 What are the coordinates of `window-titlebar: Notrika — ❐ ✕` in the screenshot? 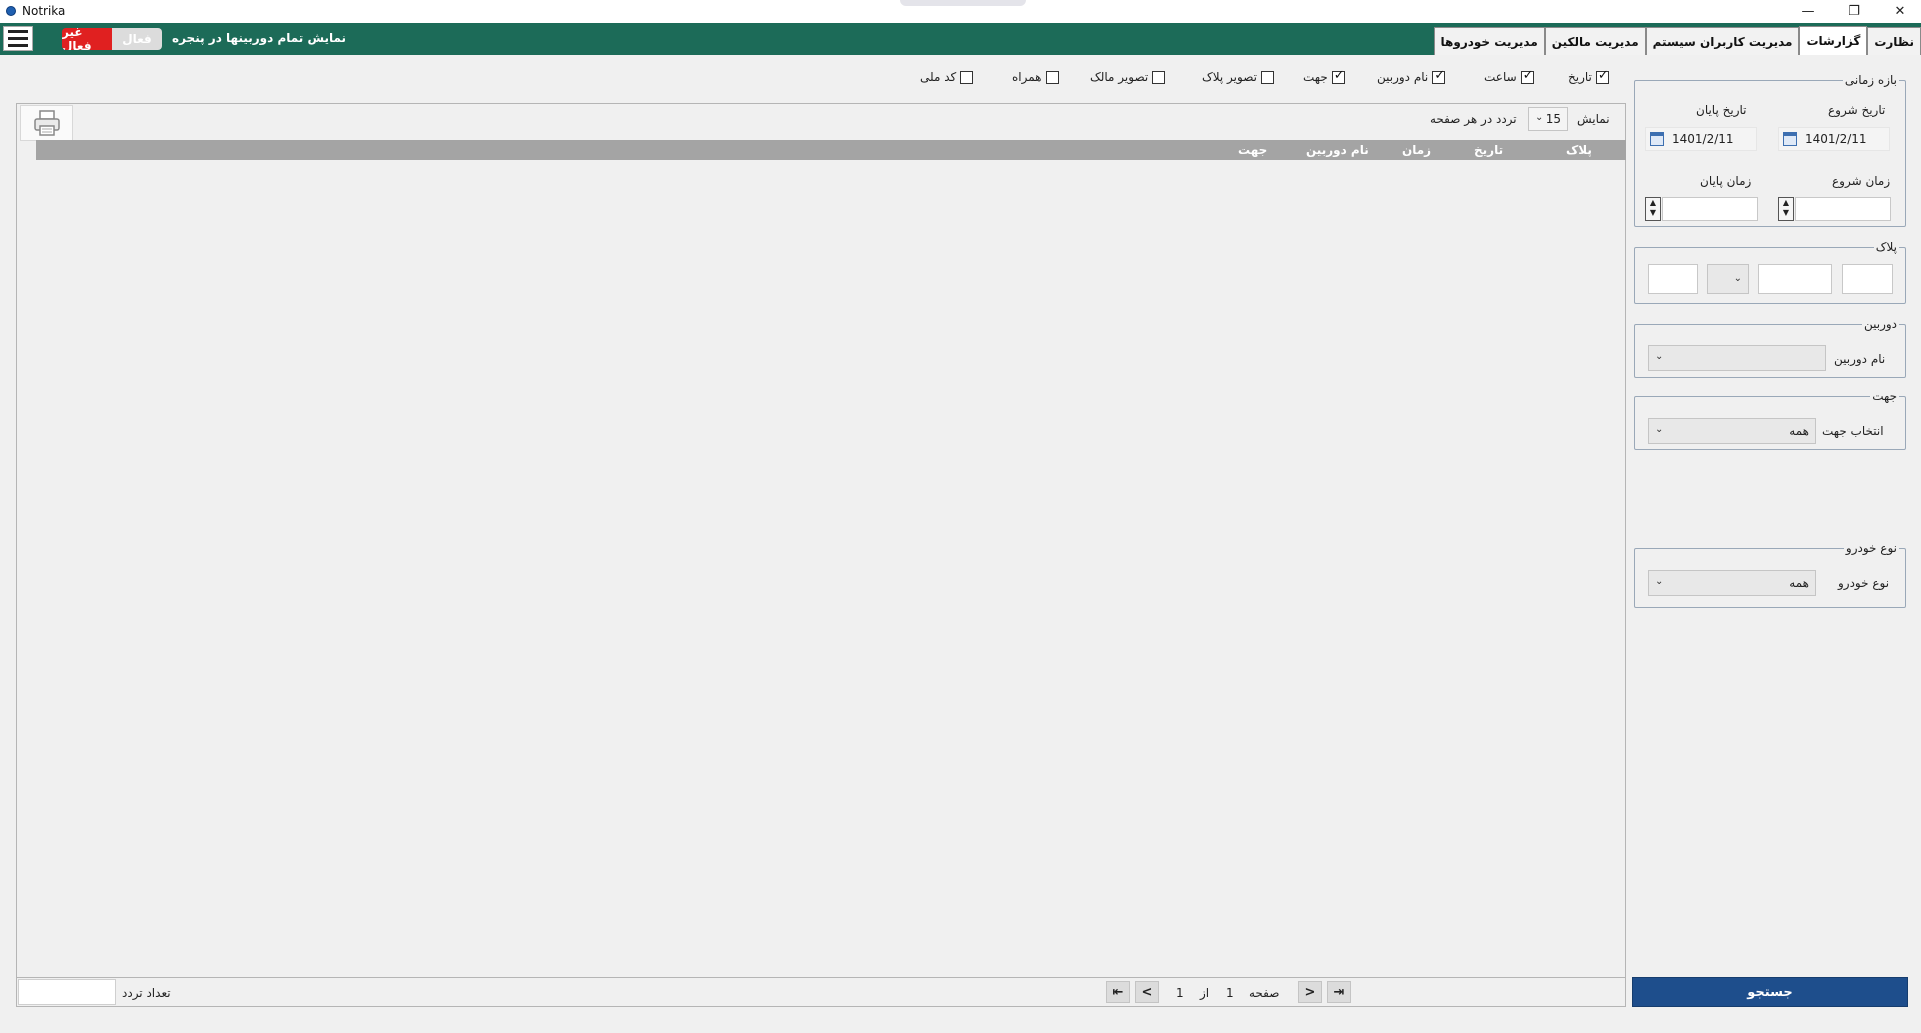 It's located at (960, 11).